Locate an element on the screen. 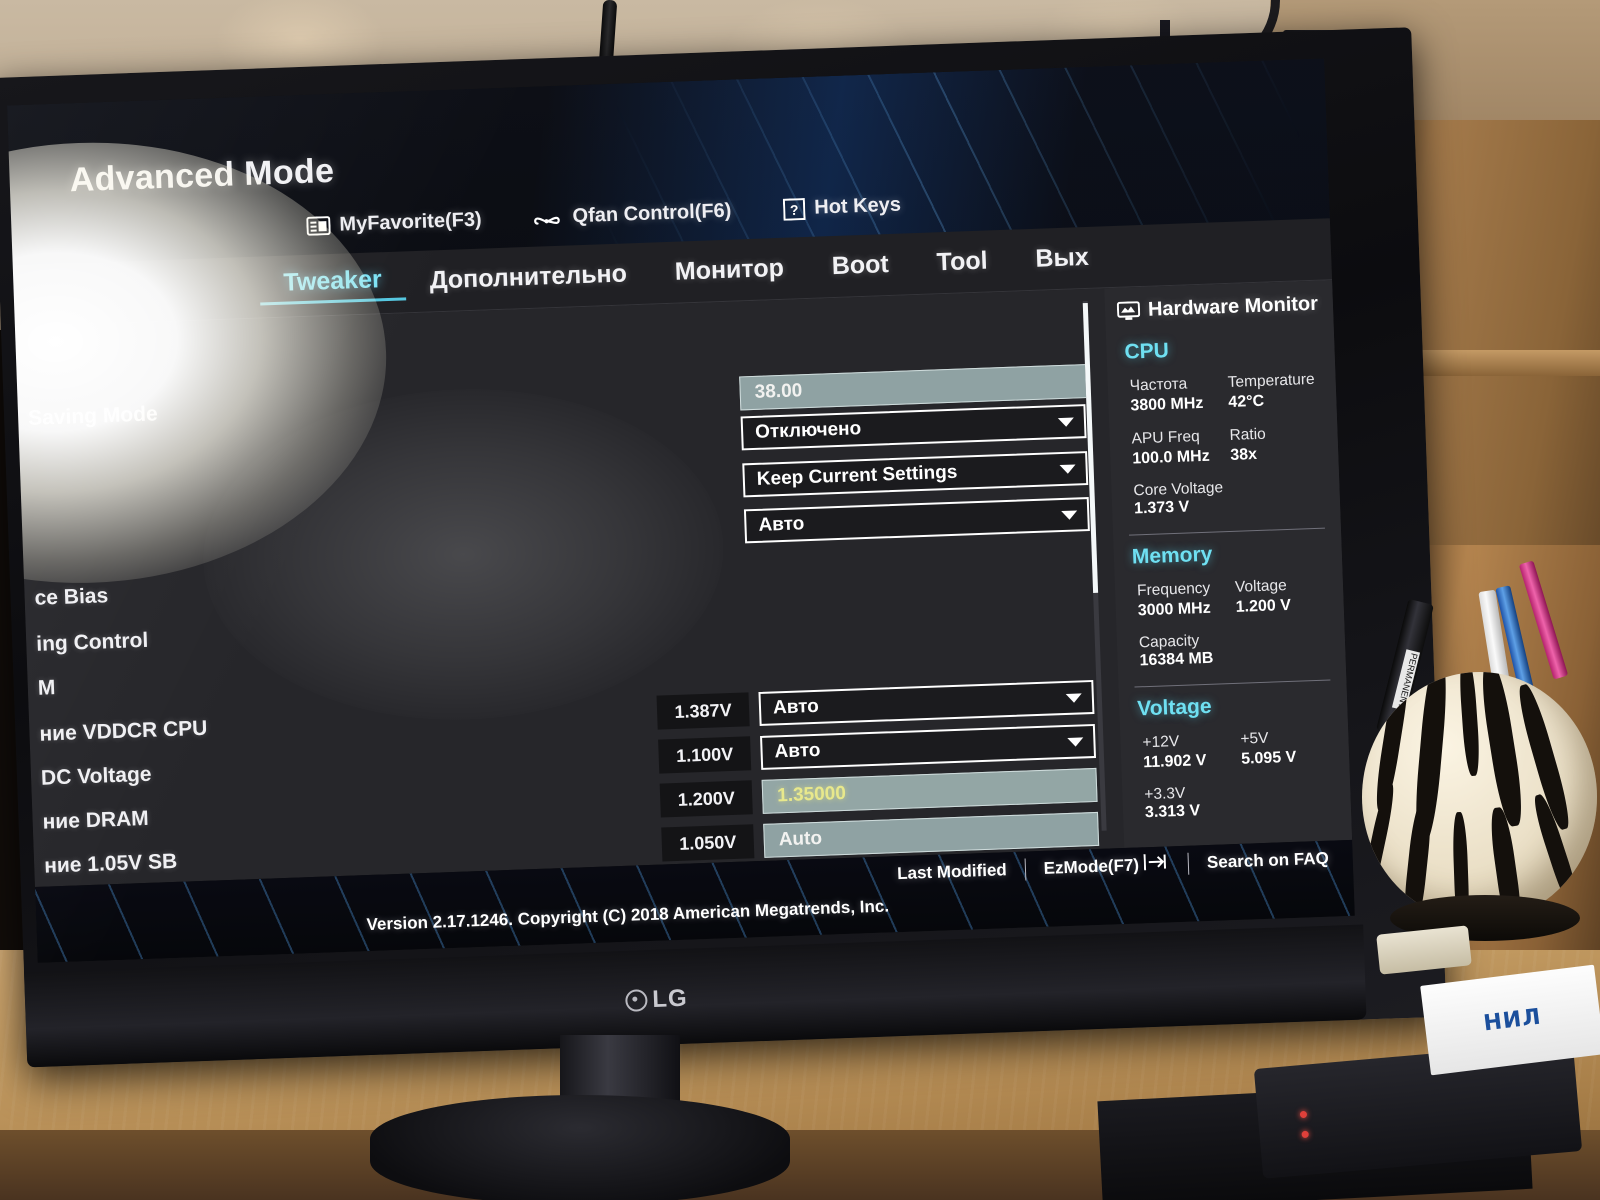 The image size is (1600, 1200). setting-current-voltage: 1.387V is located at coordinates (703, 711).